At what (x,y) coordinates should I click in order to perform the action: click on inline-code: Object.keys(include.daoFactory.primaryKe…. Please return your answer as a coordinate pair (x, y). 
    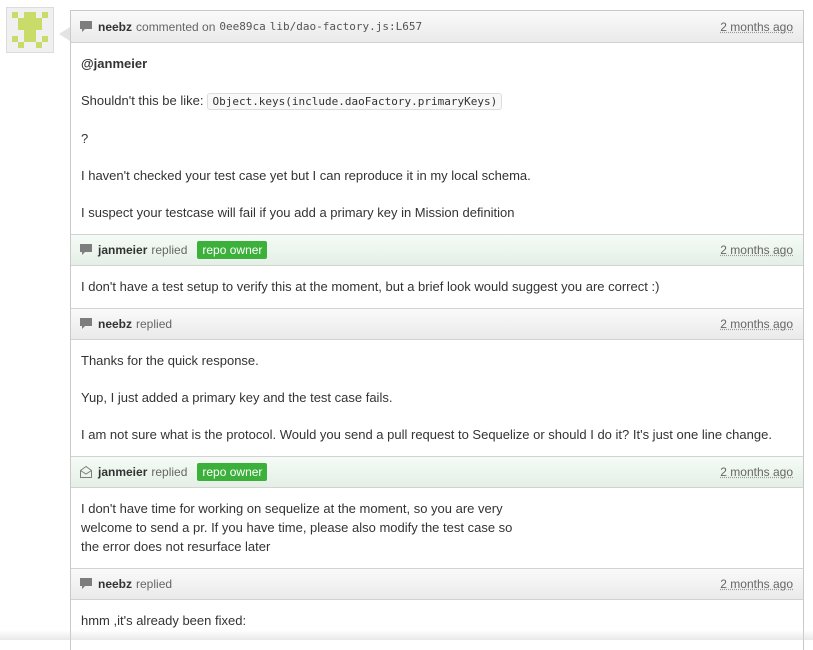
    Looking at the image, I should click on (355, 101).